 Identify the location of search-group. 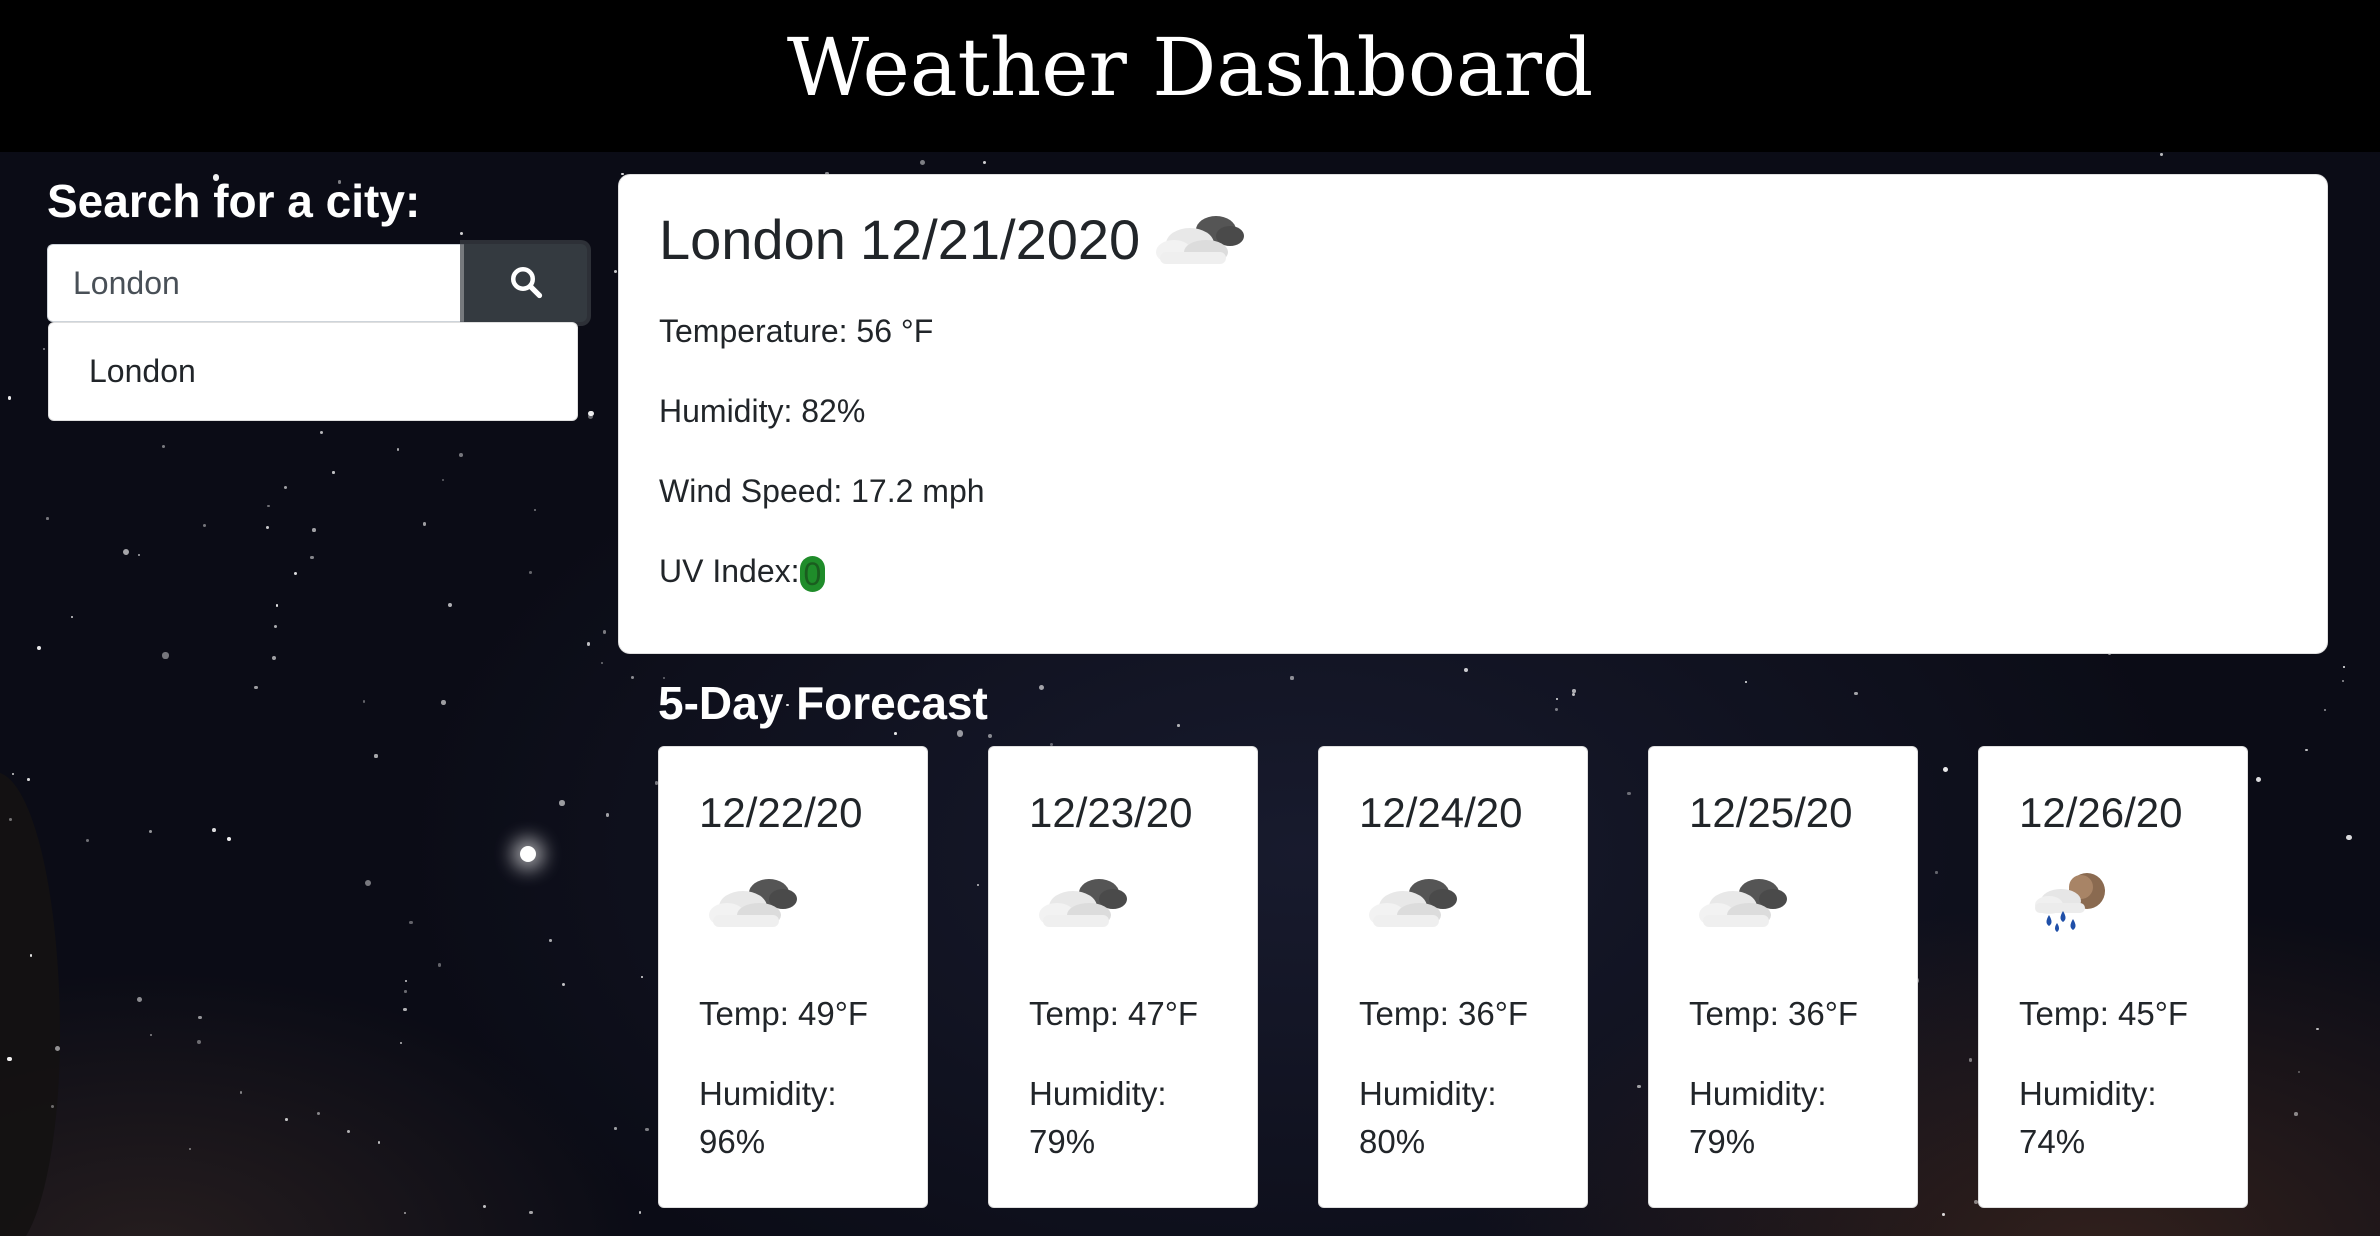
(317, 283).